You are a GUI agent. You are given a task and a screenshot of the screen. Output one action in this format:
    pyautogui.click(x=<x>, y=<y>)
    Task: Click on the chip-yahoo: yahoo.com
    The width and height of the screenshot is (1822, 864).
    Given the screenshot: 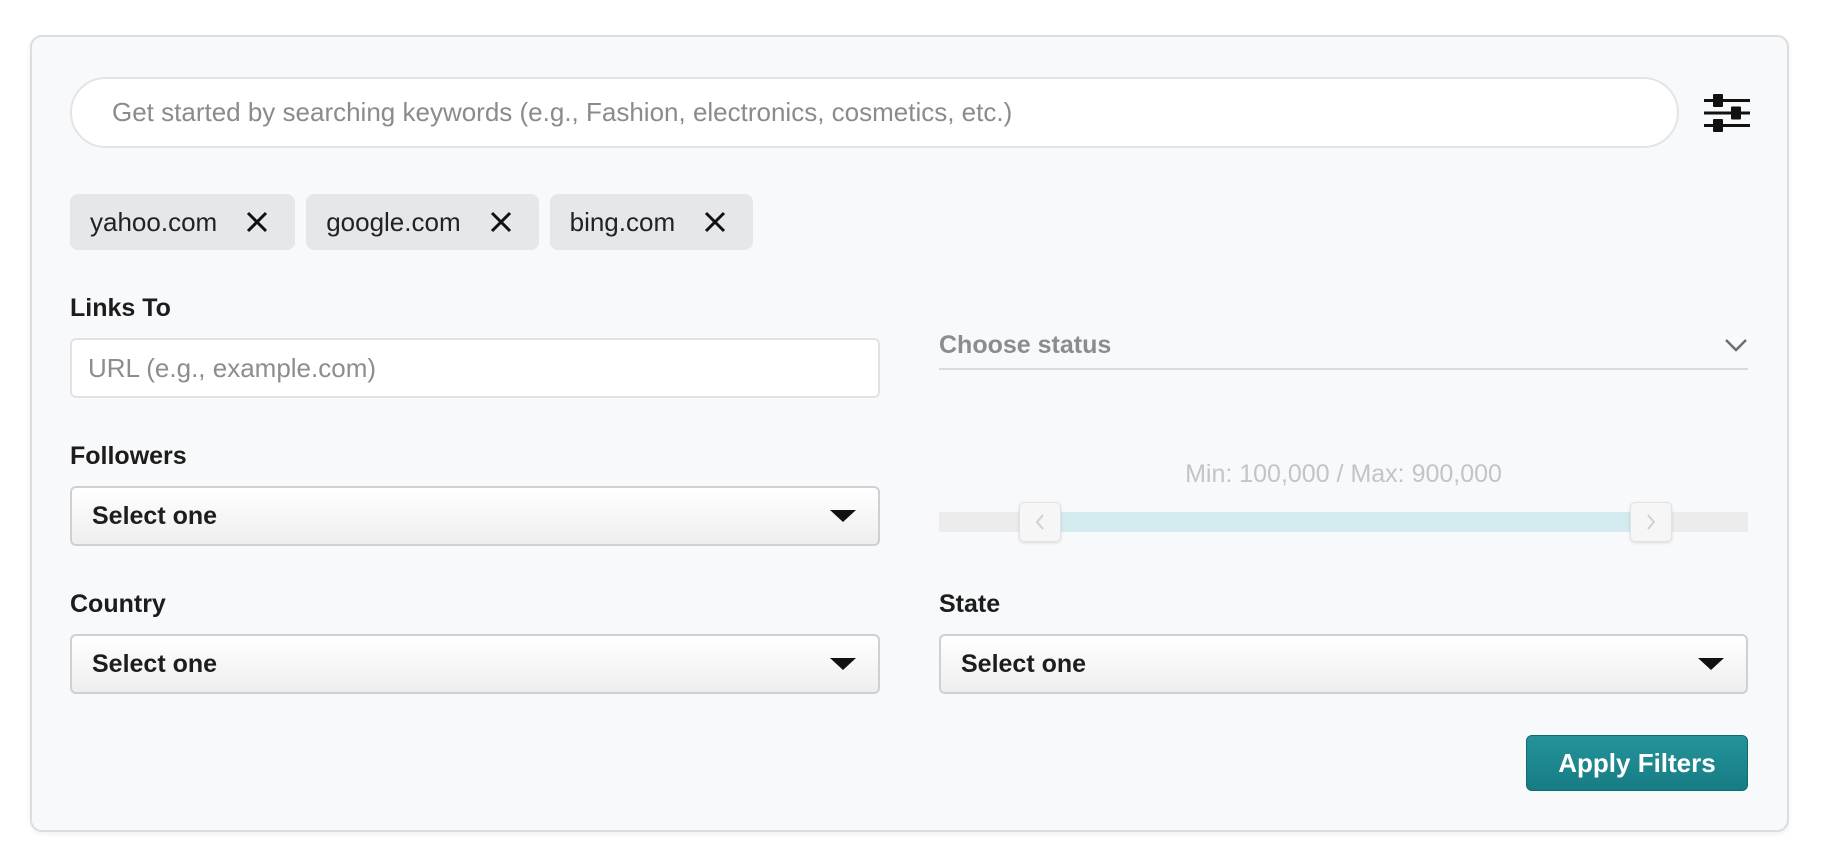 What is the action you would take?
    pyautogui.click(x=183, y=222)
    